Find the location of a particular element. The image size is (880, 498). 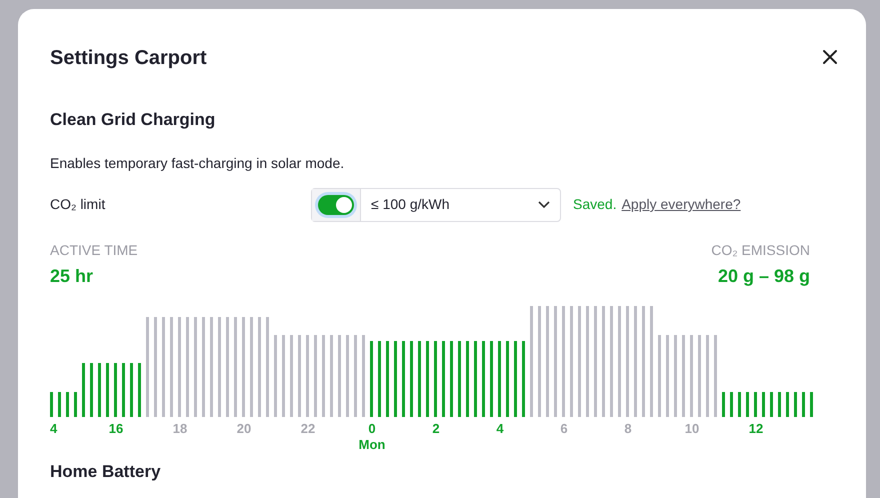

axis-tick-label: 6 is located at coordinates (564, 429).